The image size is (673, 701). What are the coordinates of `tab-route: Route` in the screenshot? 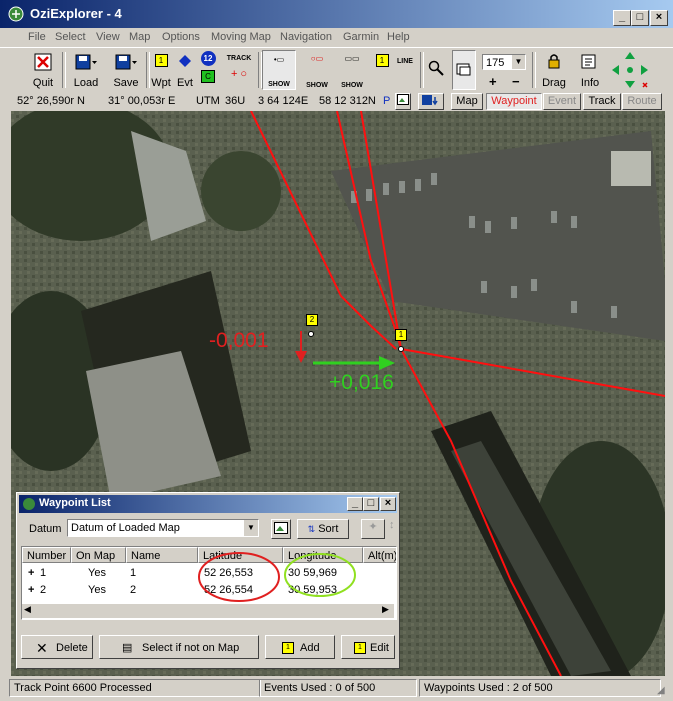 It's located at (642, 101).